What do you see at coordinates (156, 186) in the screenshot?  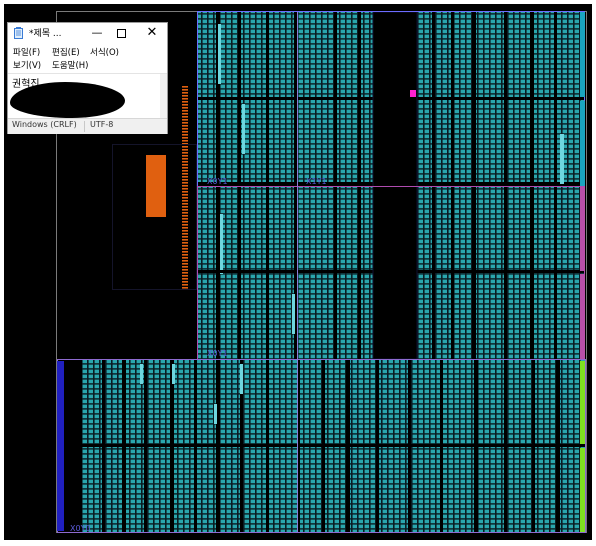 I see `pblock` at bounding box center [156, 186].